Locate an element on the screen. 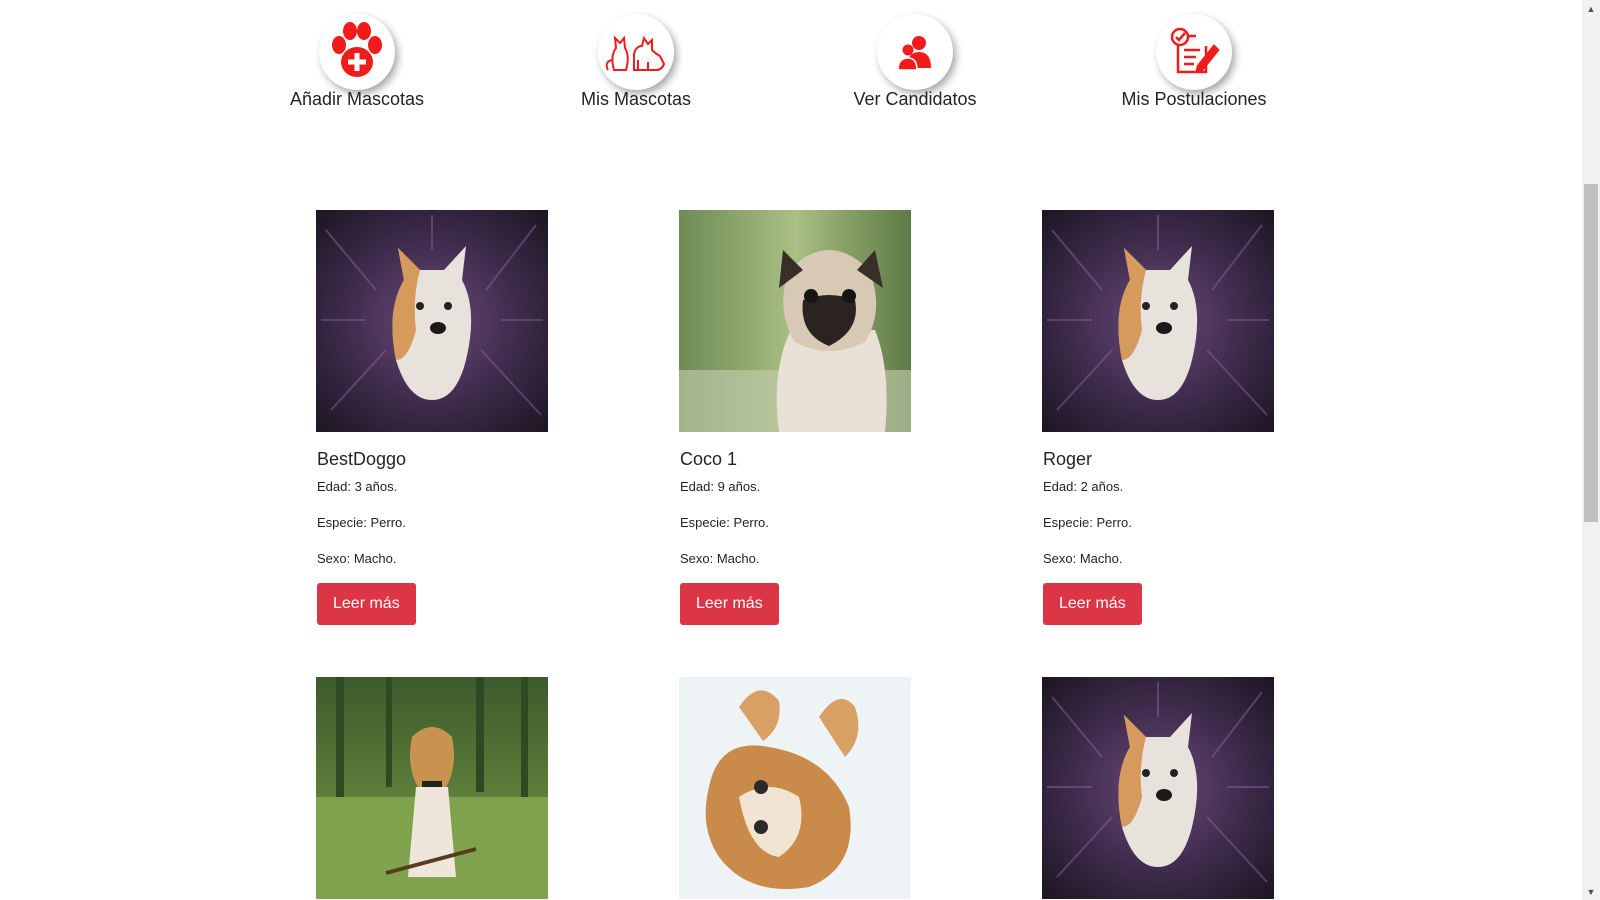 This screenshot has width=1600, height=900. checklist-icon is located at coordinates (1194, 52).